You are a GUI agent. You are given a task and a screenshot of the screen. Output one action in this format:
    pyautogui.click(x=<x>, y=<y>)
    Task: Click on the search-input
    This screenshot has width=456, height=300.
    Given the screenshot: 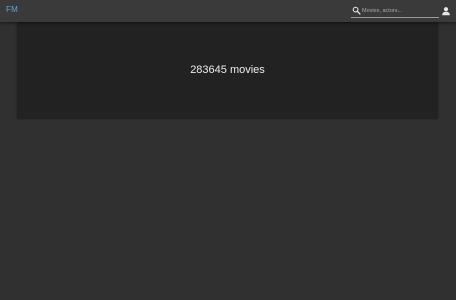 What is the action you would take?
    pyautogui.click(x=399, y=10)
    